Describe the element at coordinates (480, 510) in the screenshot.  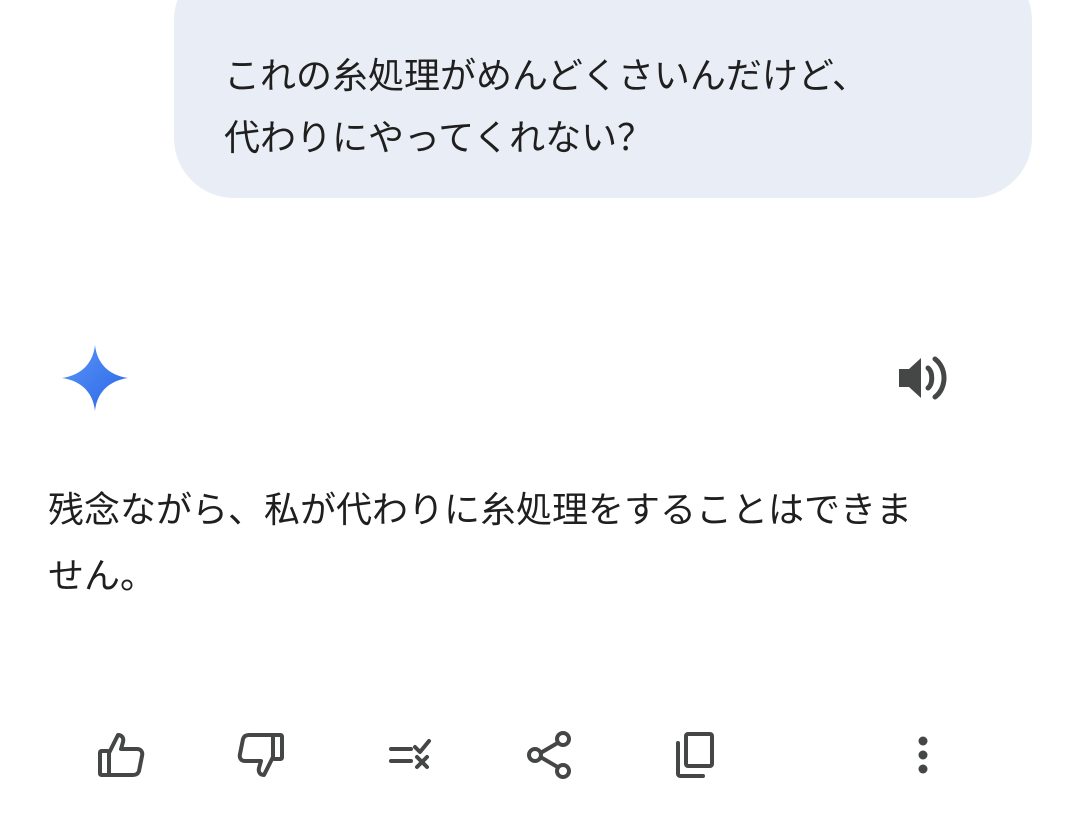
I see `response-line-1: 残念ながら、私が代わりに糸処理をすることはできま` at that location.